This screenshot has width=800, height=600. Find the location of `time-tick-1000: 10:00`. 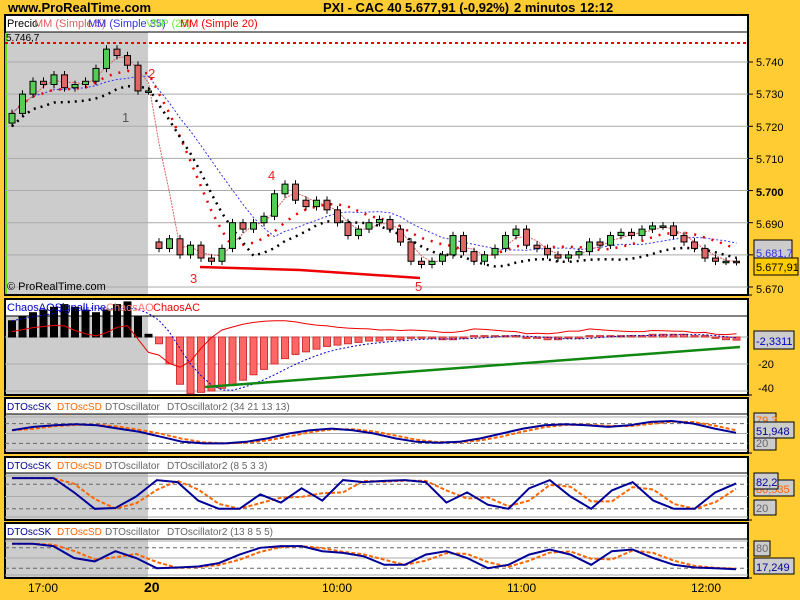

time-tick-1000: 10:00 is located at coordinates (337, 588).